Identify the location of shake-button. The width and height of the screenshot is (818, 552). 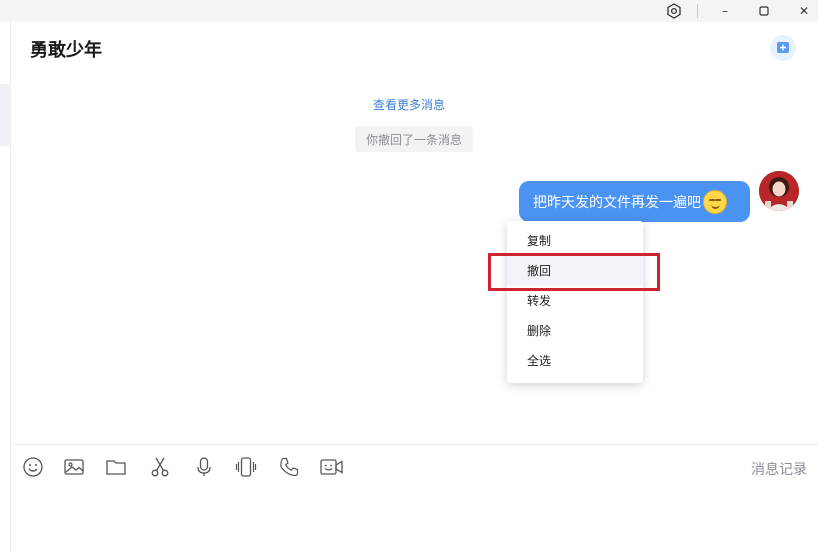
(246, 467).